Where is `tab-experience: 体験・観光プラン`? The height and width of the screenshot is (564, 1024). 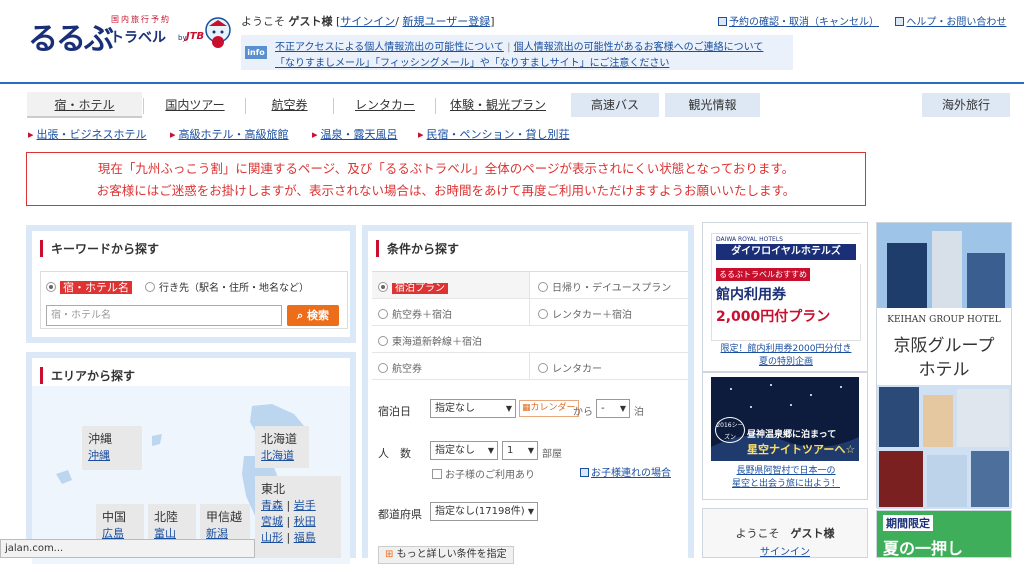
tab-experience: 体験・観光プラン is located at coordinates (498, 105).